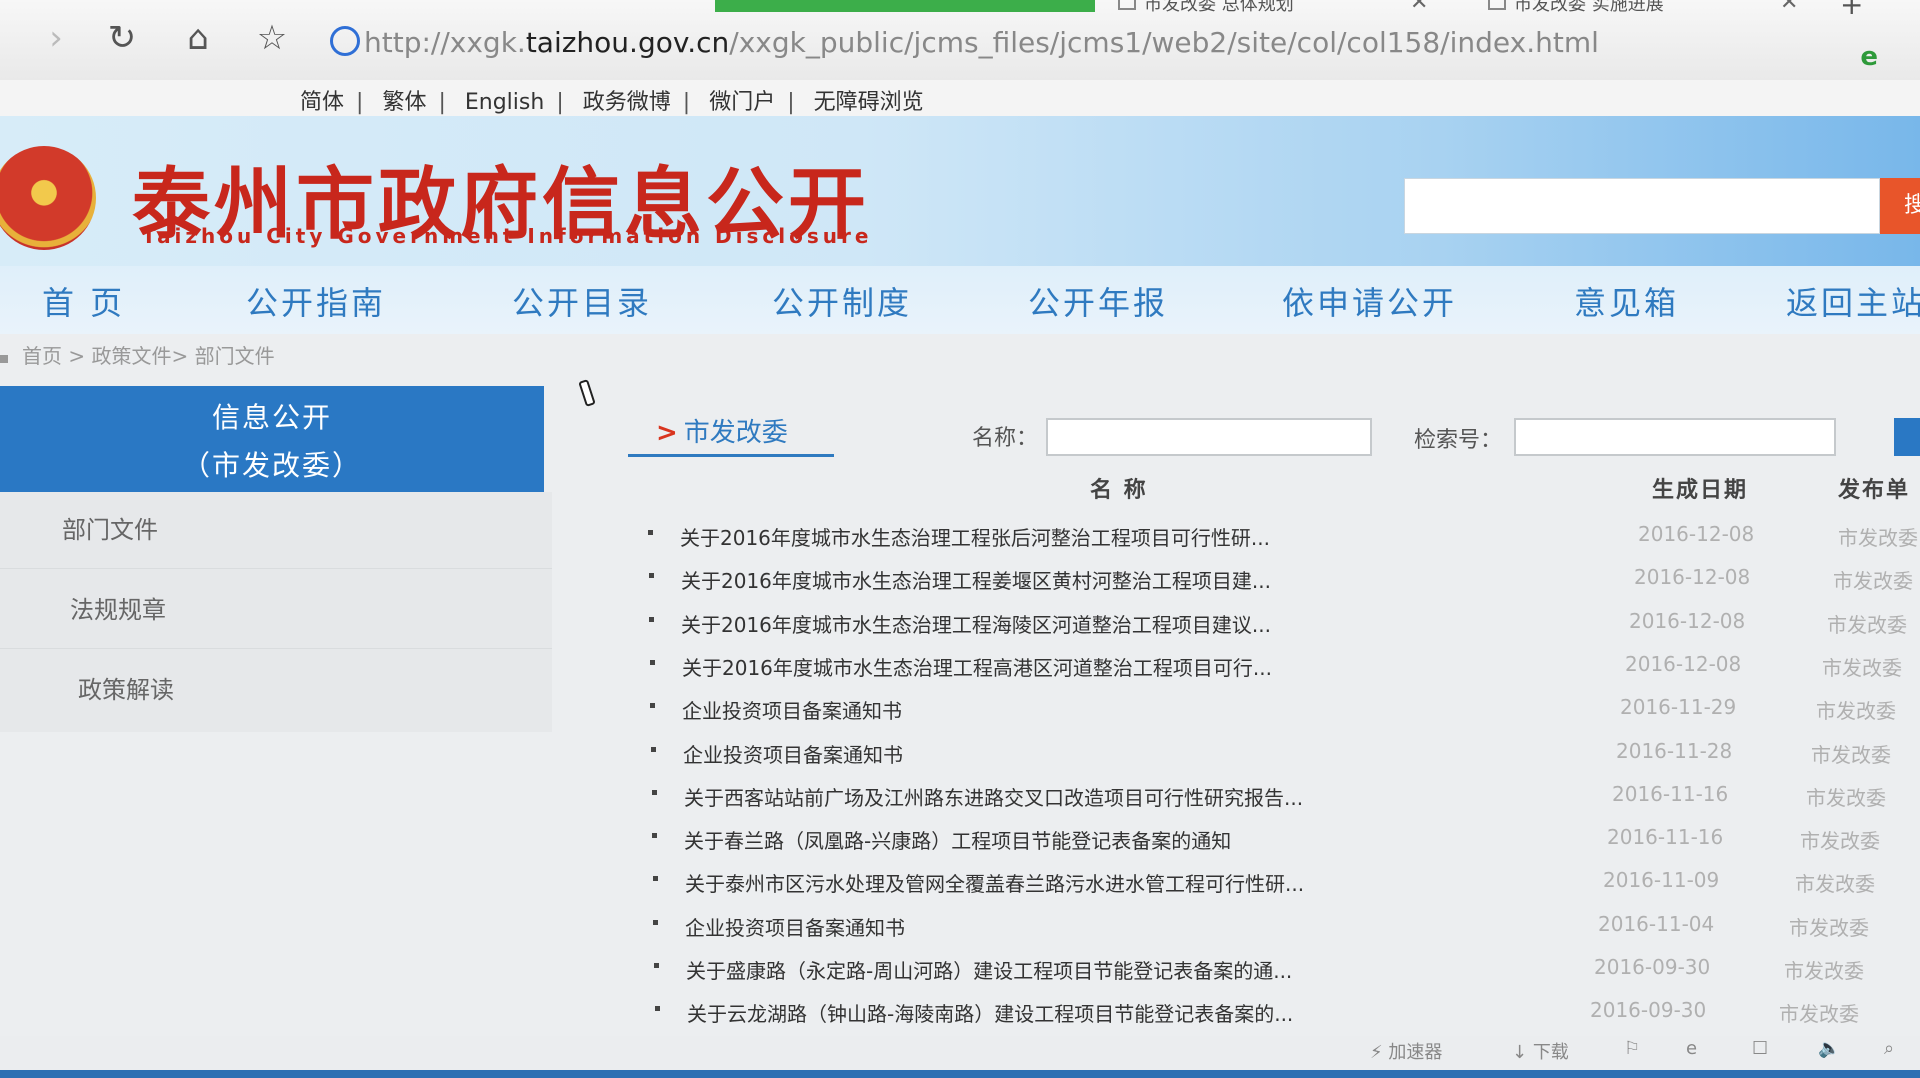 The height and width of the screenshot is (1078, 1920). What do you see at coordinates (345, 41) in the screenshot?
I see `globe-icon` at bounding box center [345, 41].